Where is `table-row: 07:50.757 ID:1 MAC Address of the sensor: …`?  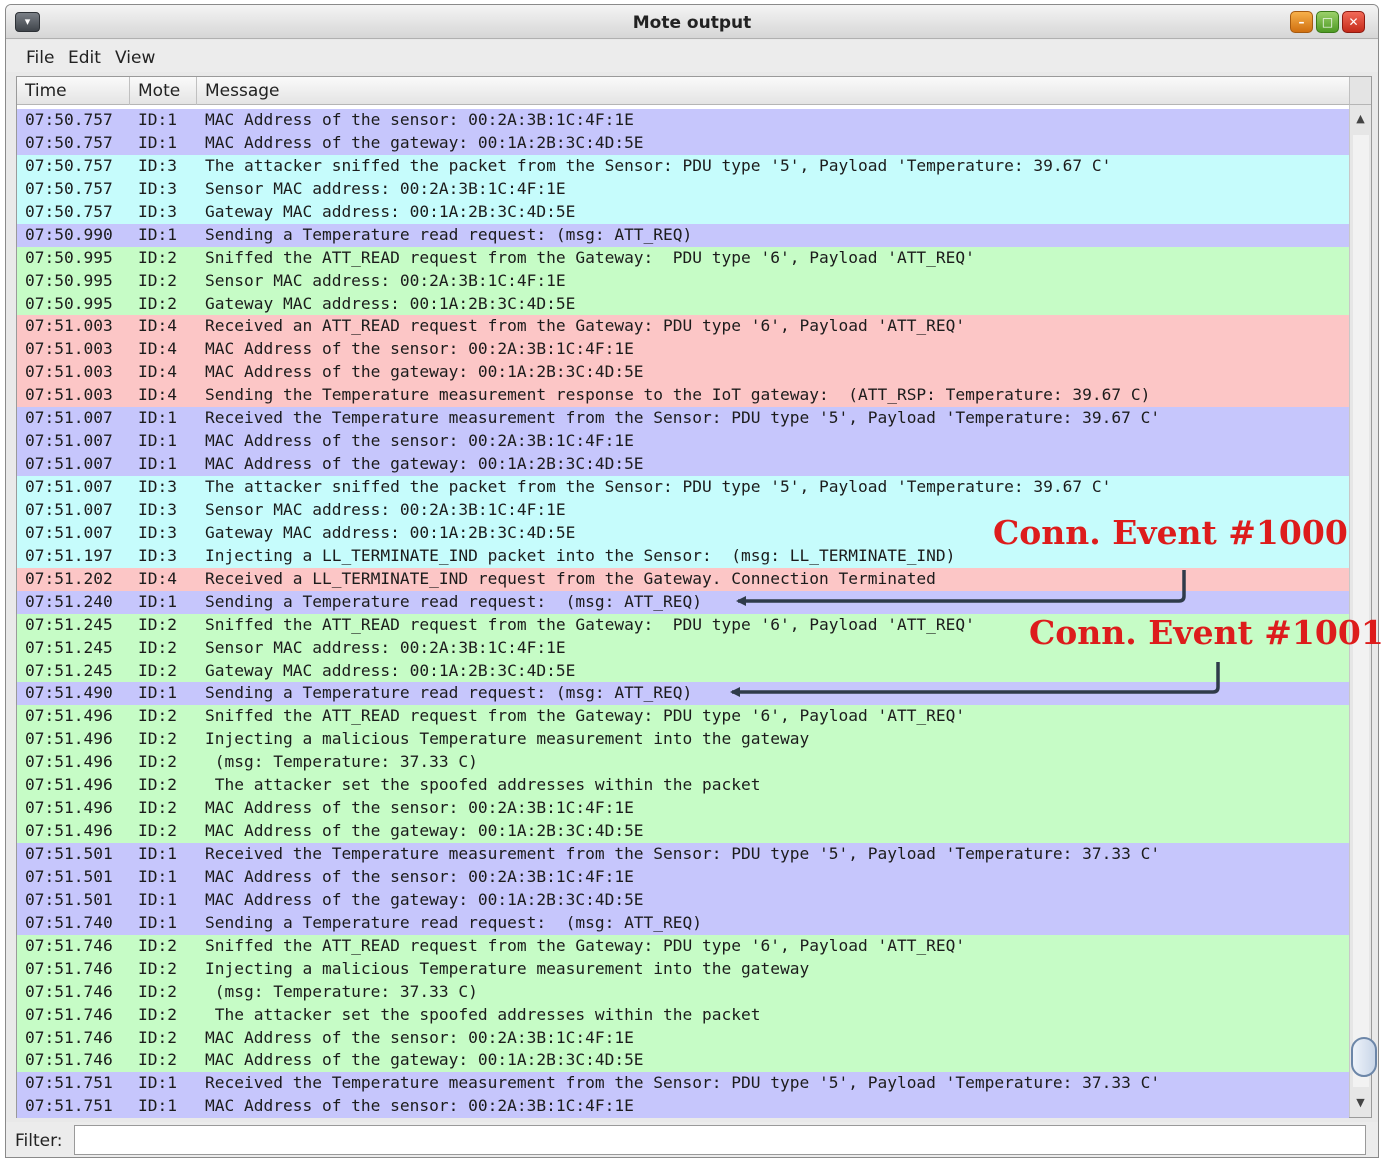
table-row: 07:50.757 ID:1 MAC Address of the sensor: … is located at coordinates (683, 120).